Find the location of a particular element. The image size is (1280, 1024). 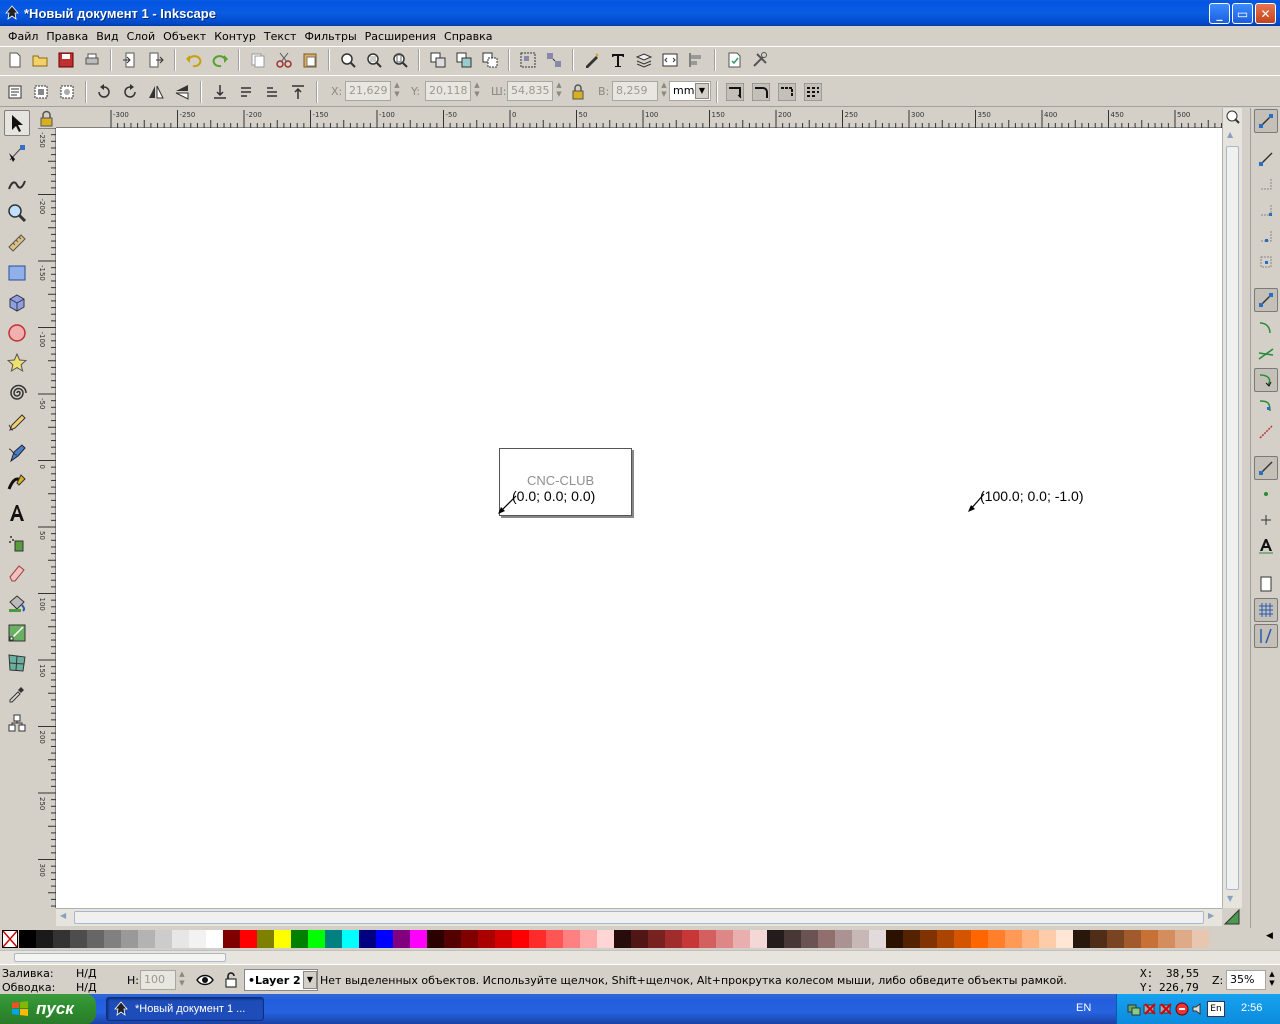

snap-toggle-button is located at coordinates (1266, 121).